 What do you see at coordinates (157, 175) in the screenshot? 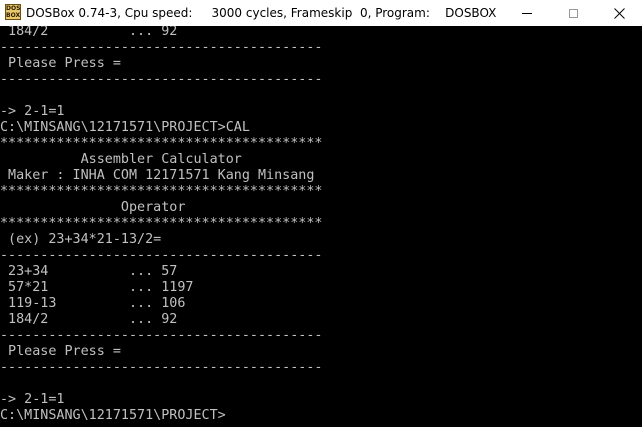
I see `console-line: Maker : INHA COM 12171571 Kang Minsang` at bounding box center [157, 175].